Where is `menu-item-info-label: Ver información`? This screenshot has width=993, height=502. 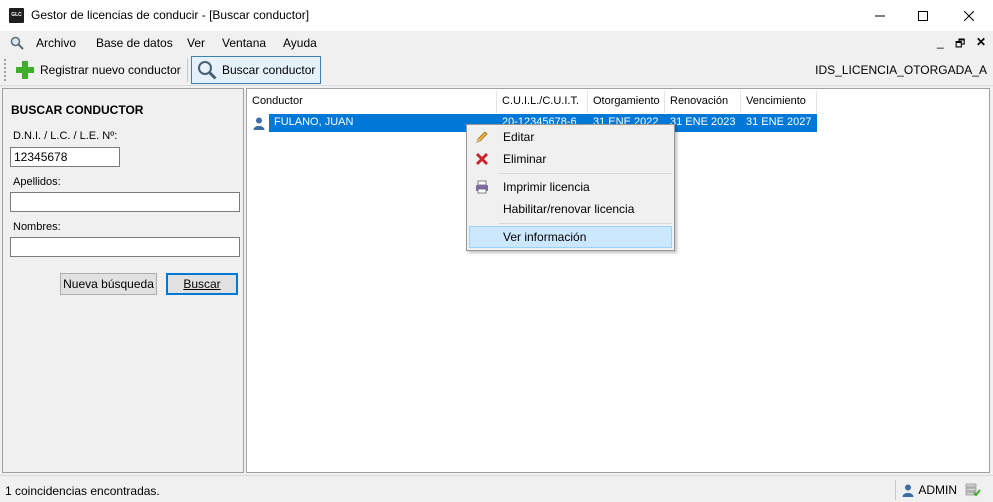
menu-item-info-label: Ver información is located at coordinates (545, 237).